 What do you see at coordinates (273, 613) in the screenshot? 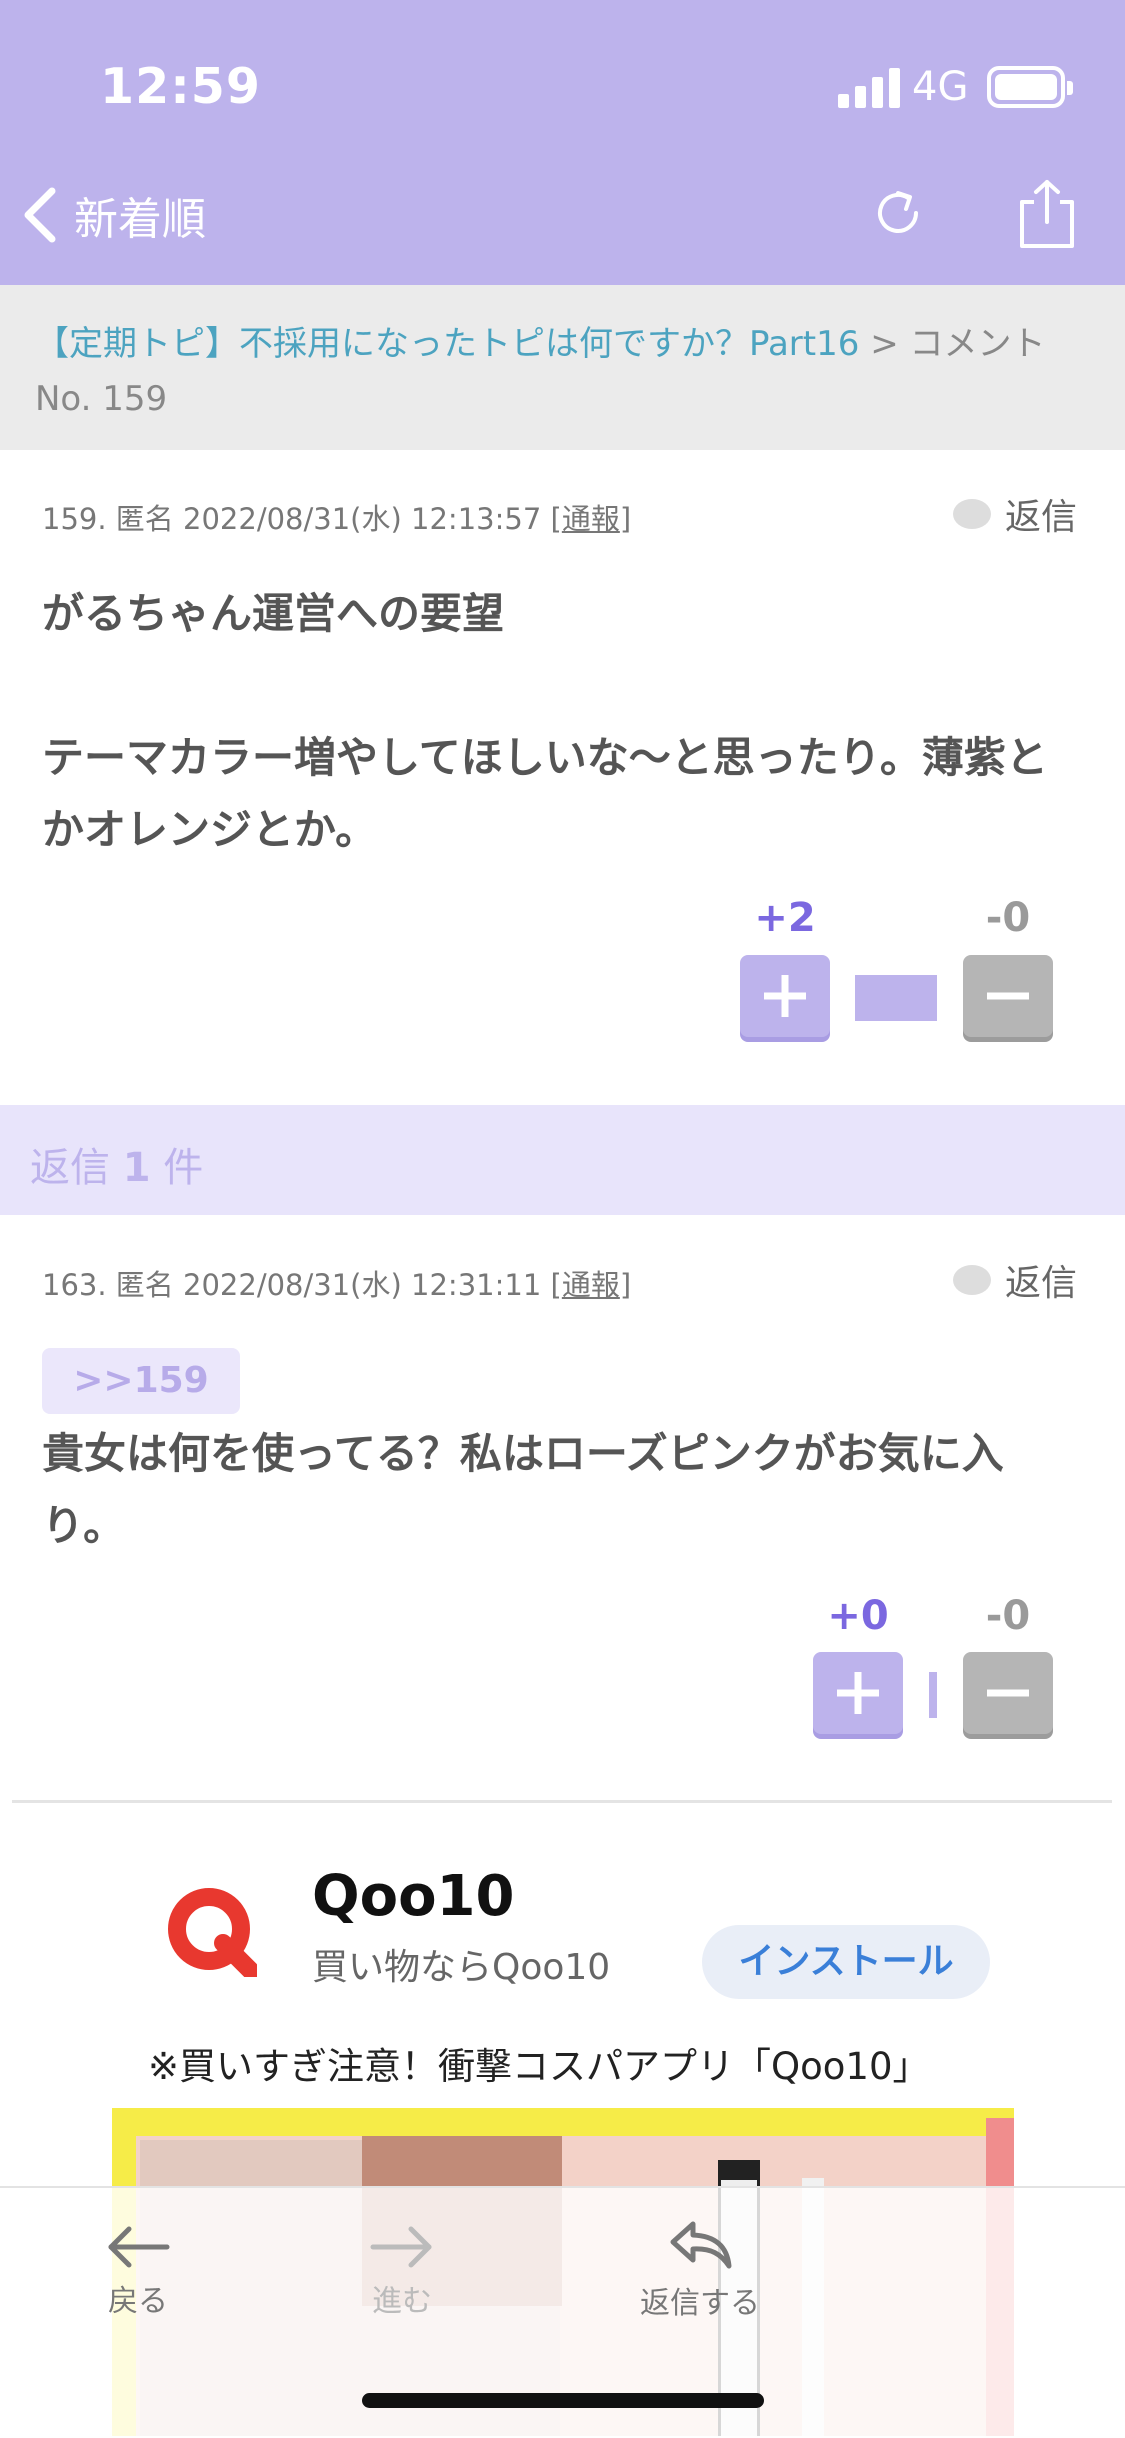
I see `comment-line: がるちゃん運営への要望` at bounding box center [273, 613].